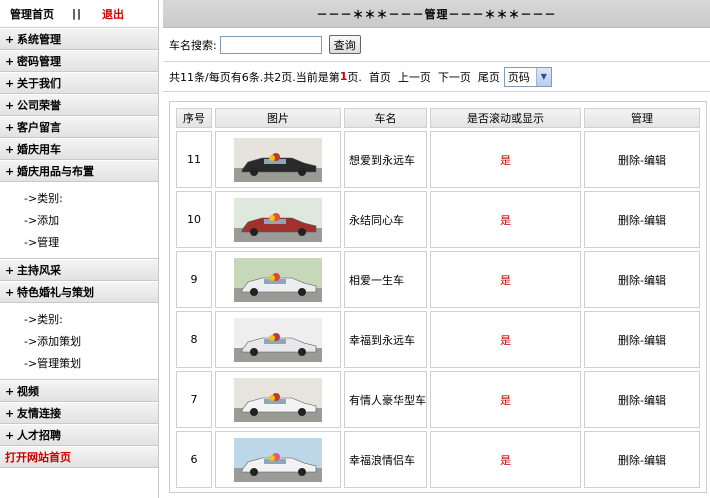 This screenshot has width=710, height=498. Describe the element at coordinates (385, 399) in the screenshot. I see `row-name: 有情人豪华型车` at that location.